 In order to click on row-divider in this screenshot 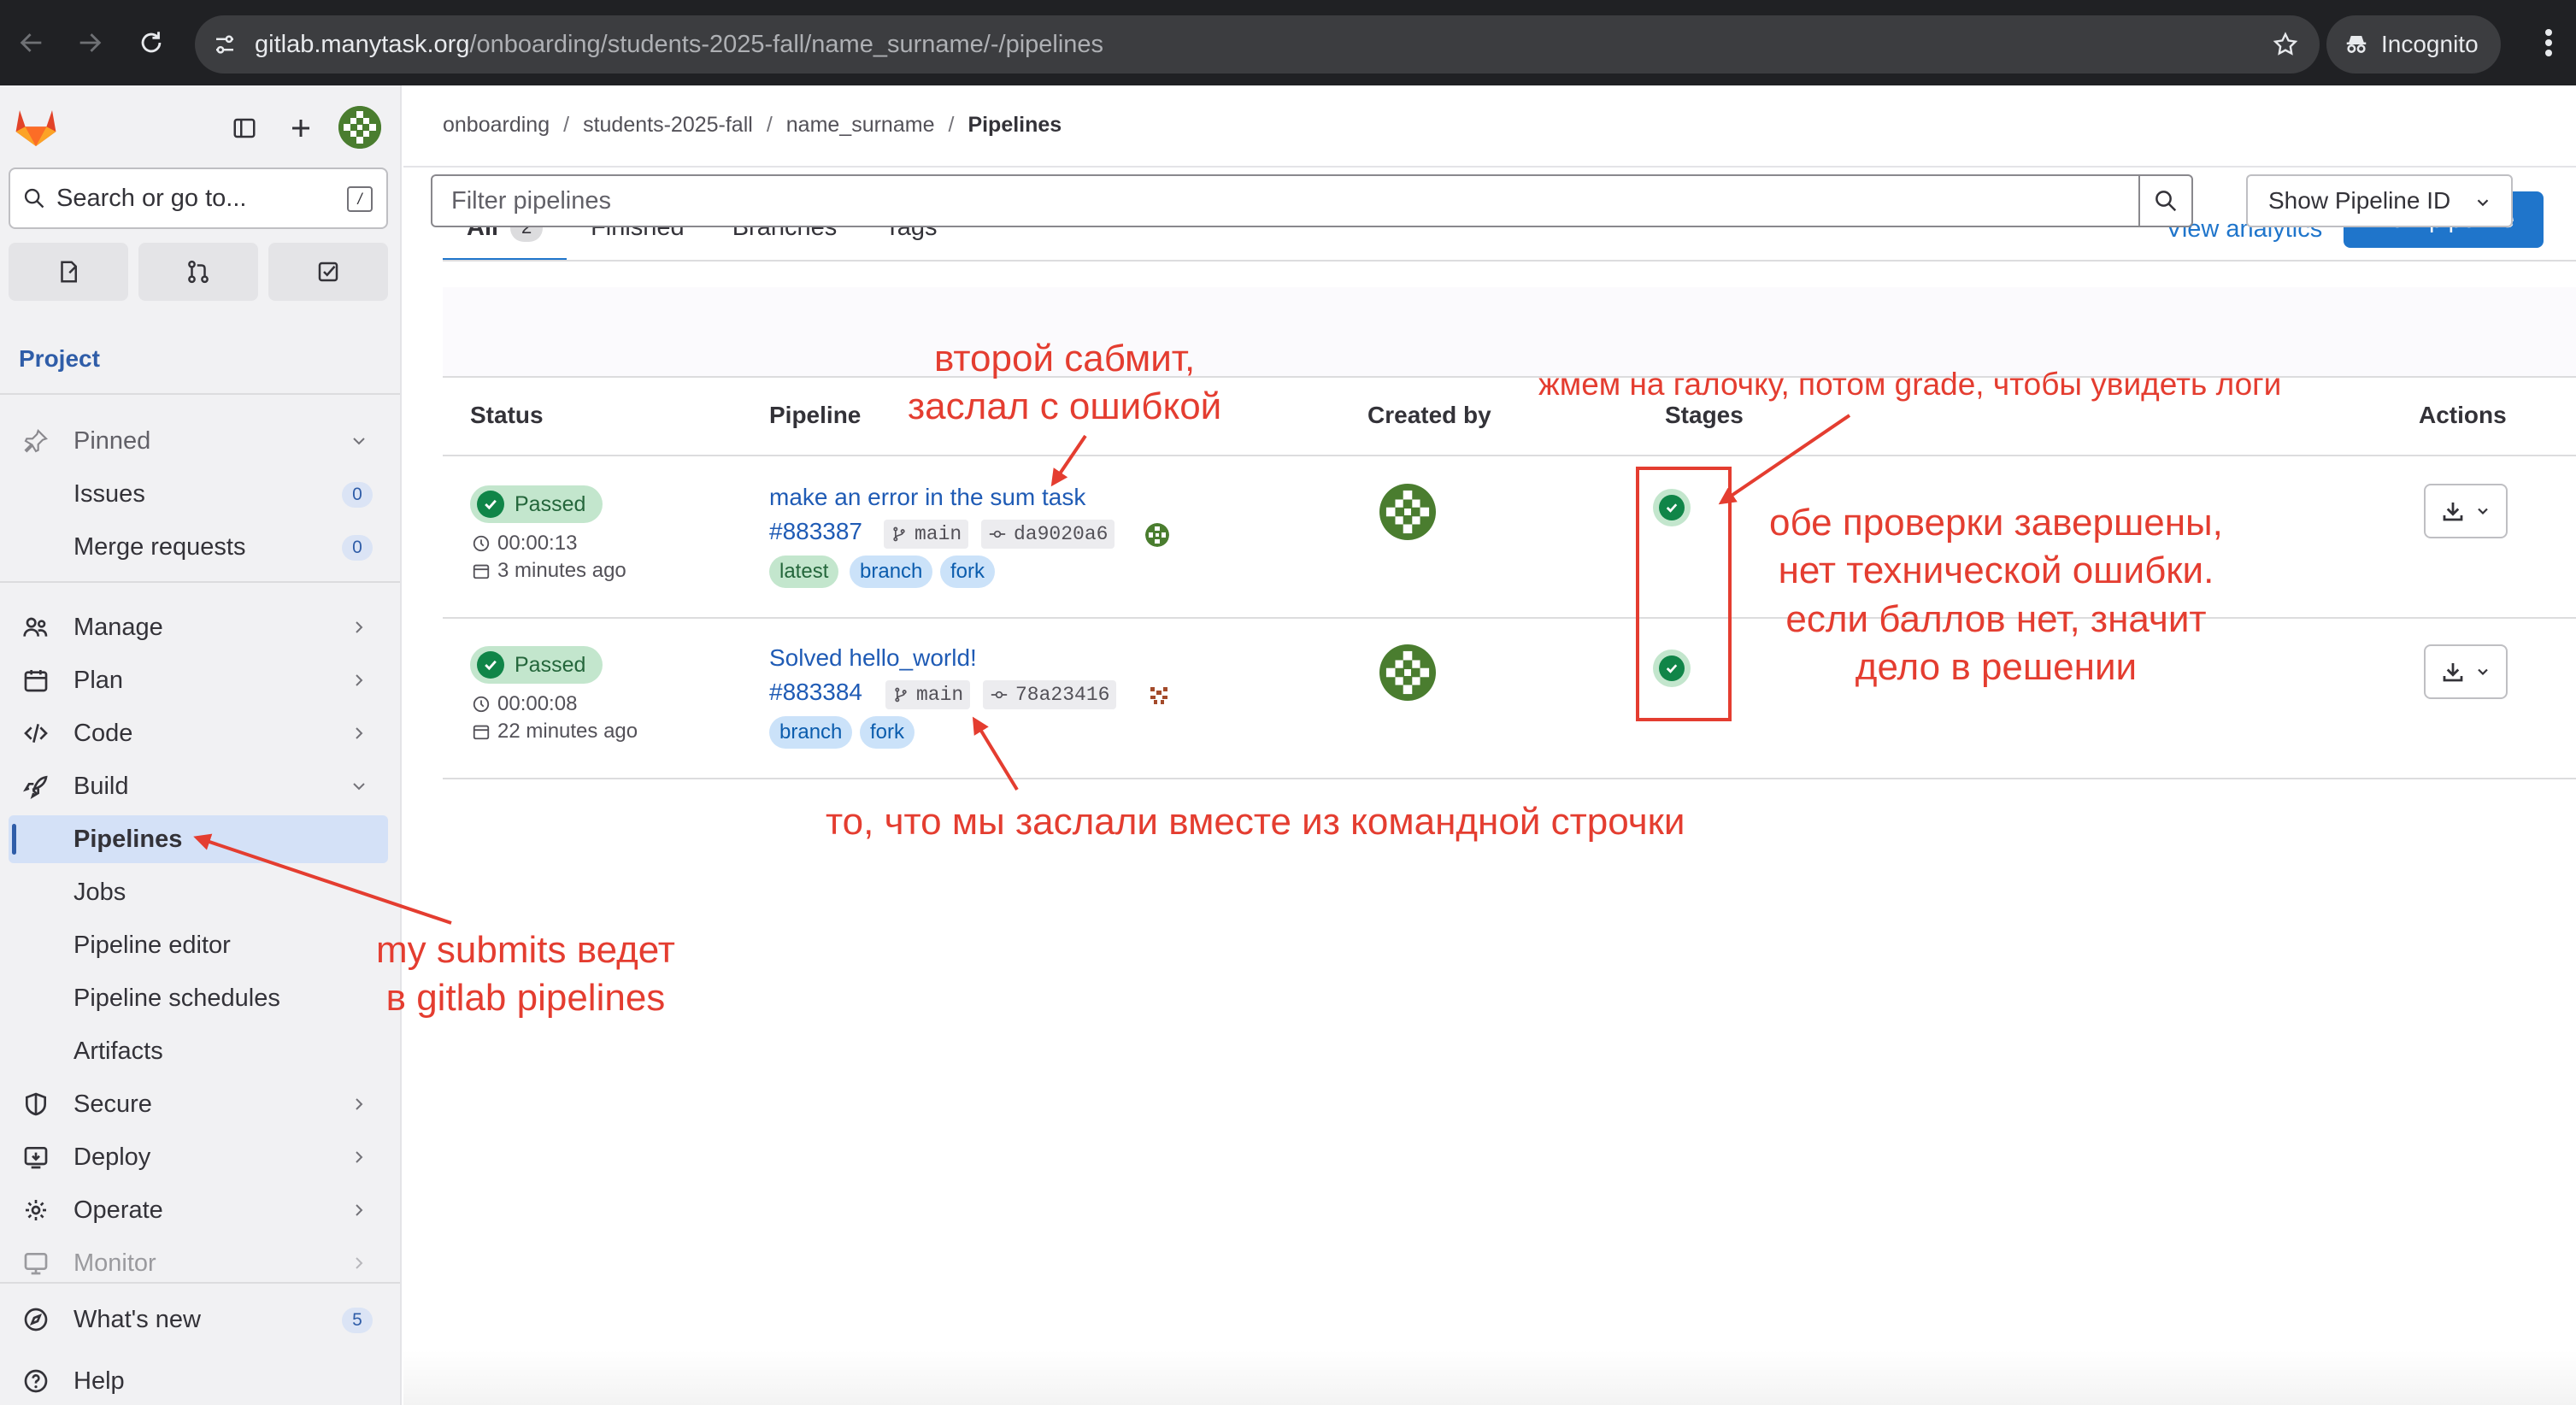, I will do `click(1509, 778)`.